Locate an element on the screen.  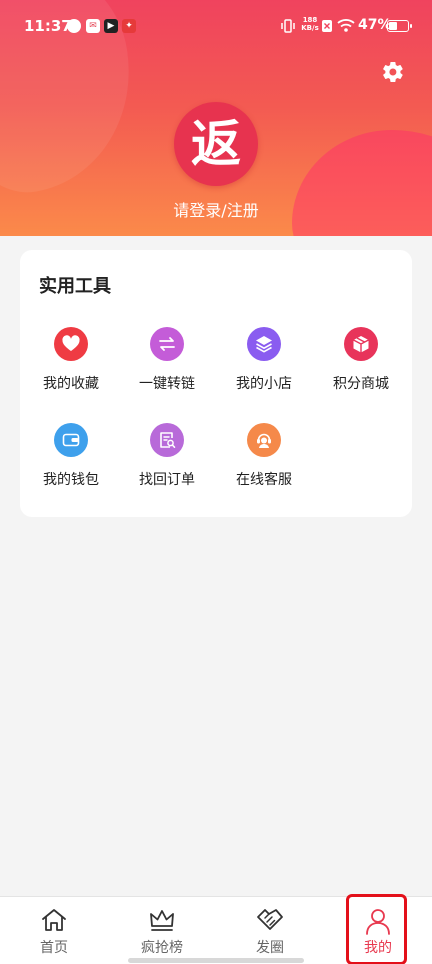
handshake-icon is located at coordinates (270, 919).